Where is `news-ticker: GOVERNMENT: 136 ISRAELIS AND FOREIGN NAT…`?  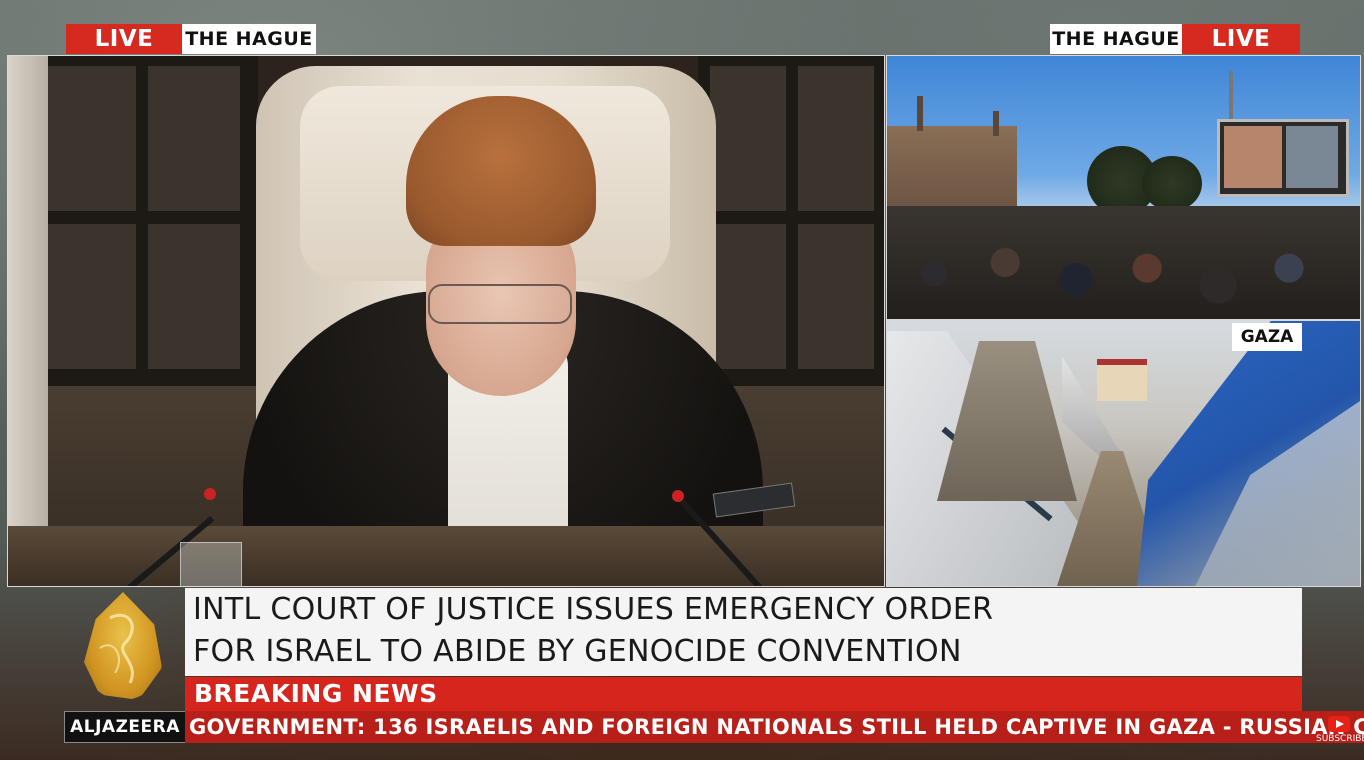 news-ticker: GOVERNMENT: 136 ISRAELIS AND FOREIGN NAT… is located at coordinates (774, 727).